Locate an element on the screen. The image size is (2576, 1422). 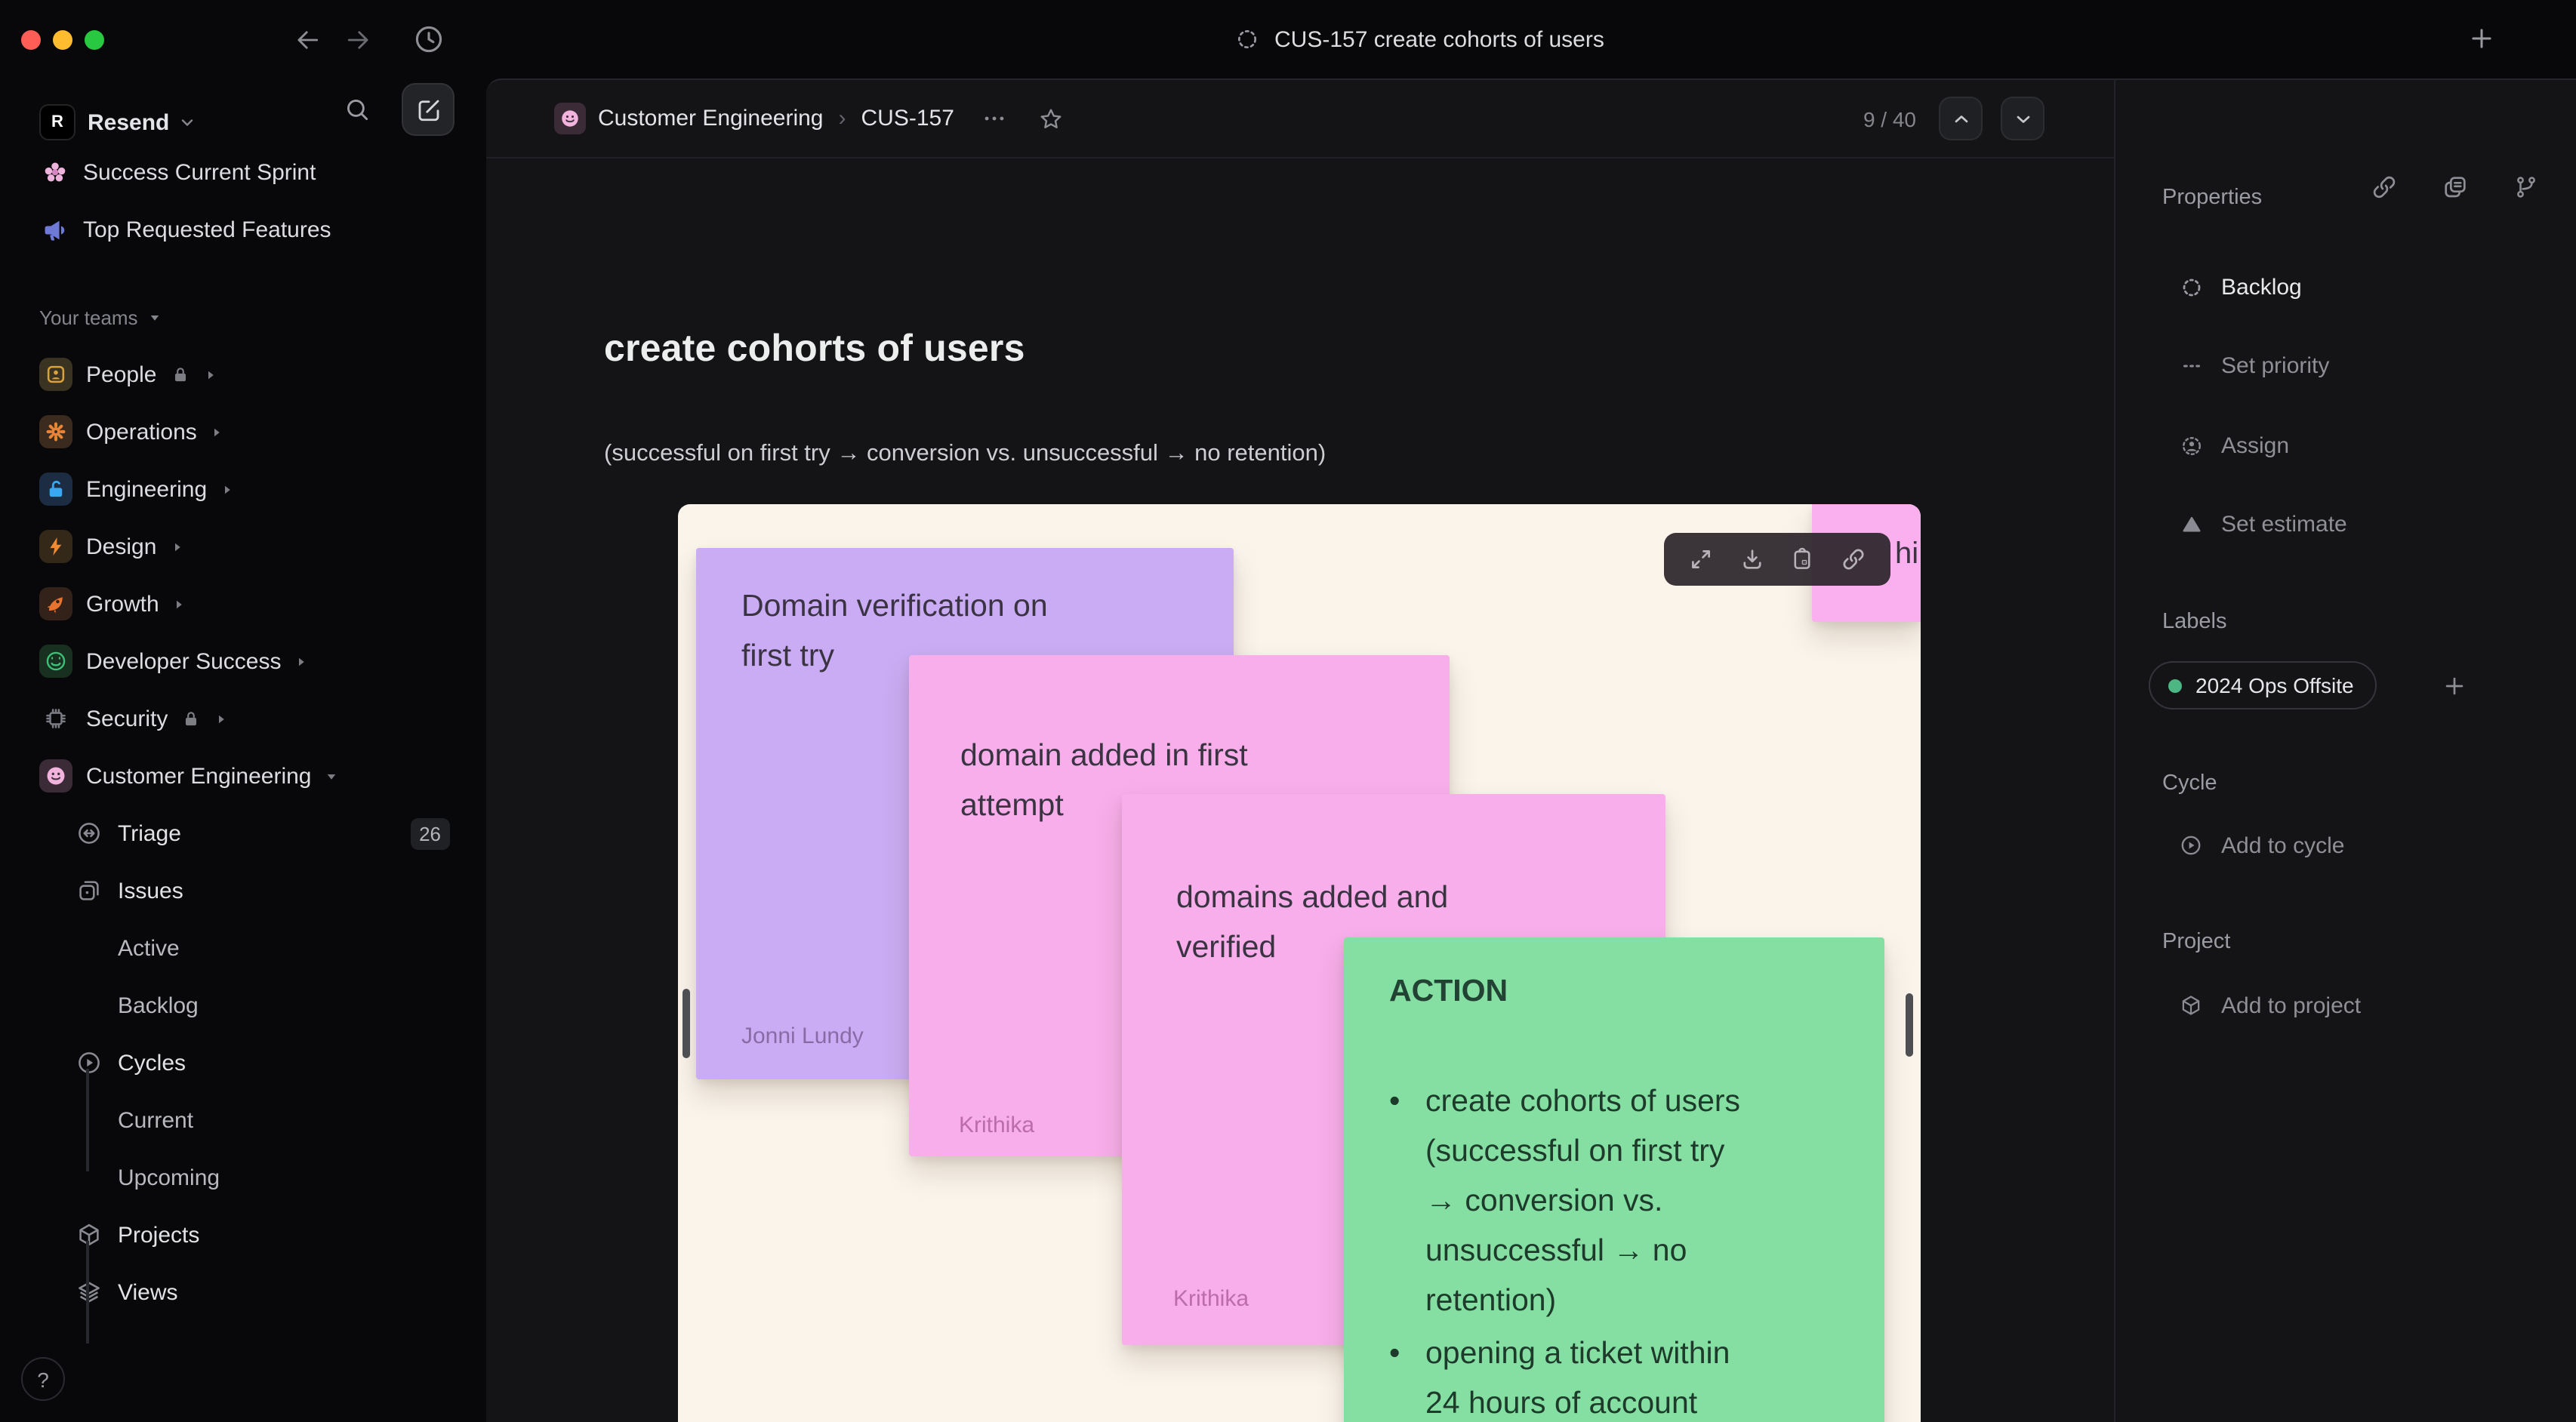
favorite-star-icon is located at coordinates (1051, 119).